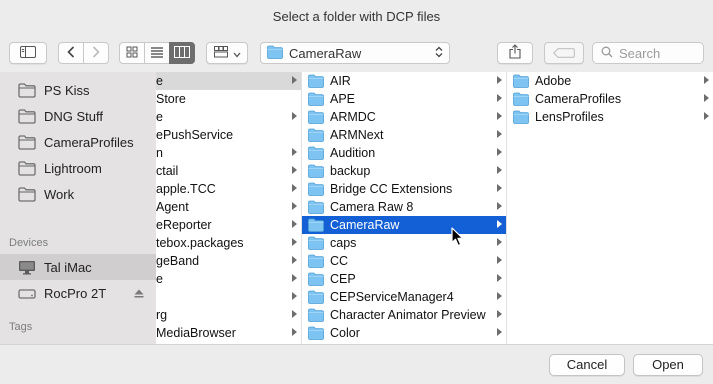 The height and width of the screenshot is (384, 713). What do you see at coordinates (78, 90) in the screenshot?
I see `sidebar-item-ps-kiss: PS Kiss` at bounding box center [78, 90].